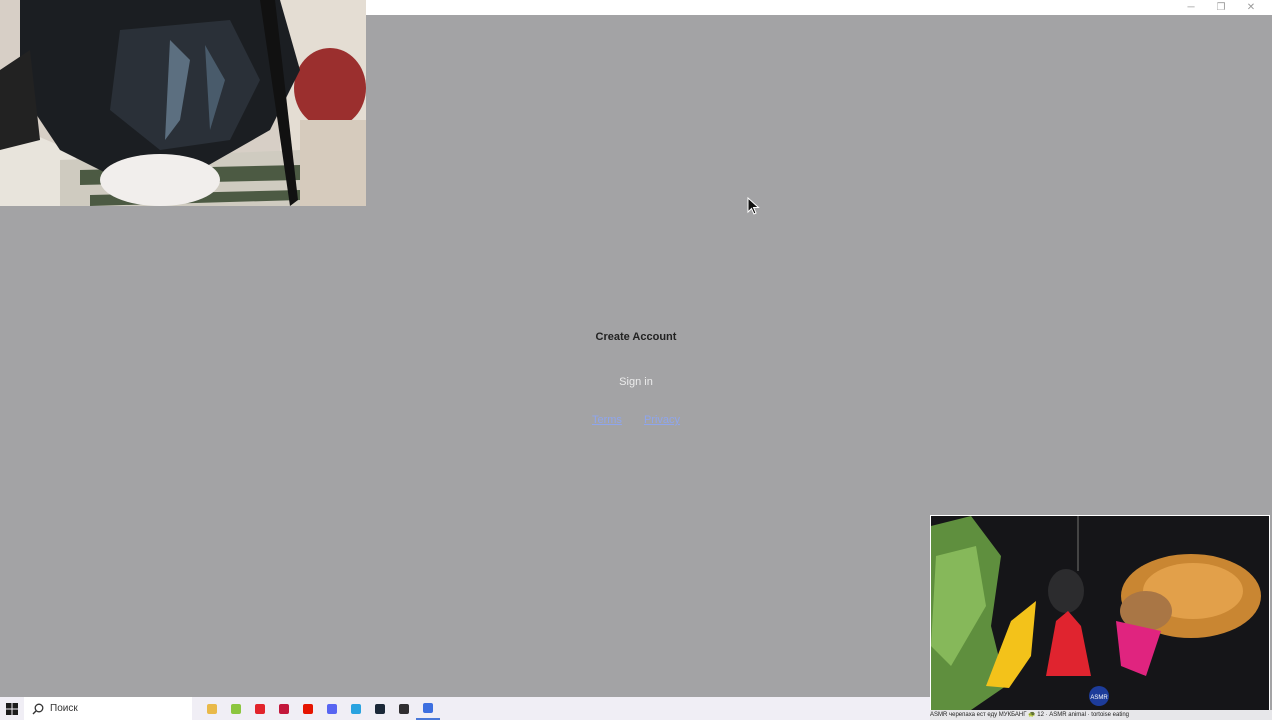 The width and height of the screenshot is (1272, 720). I want to click on opera-icon, so click(260, 708).